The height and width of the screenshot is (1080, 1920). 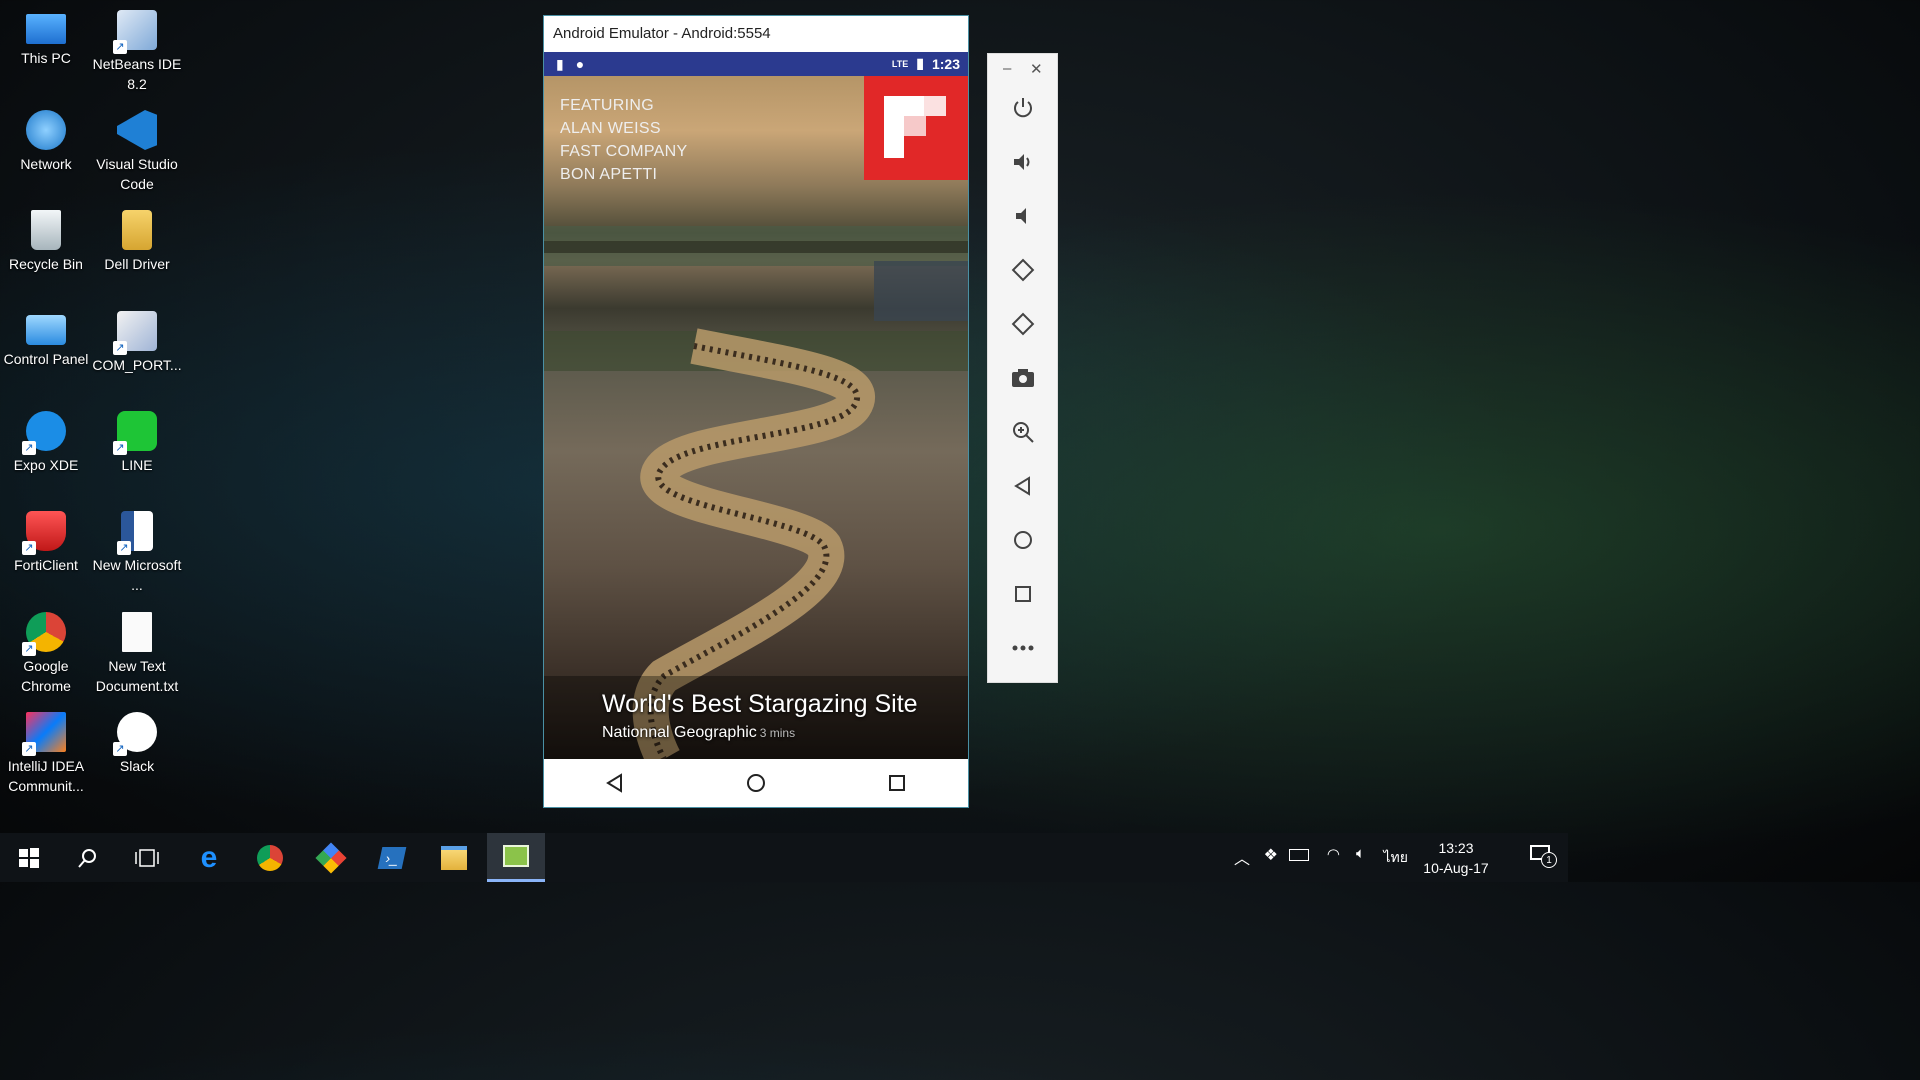 What do you see at coordinates (900, 63) in the screenshot?
I see `lte-signal-icon: LTE` at bounding box center [900, 63].